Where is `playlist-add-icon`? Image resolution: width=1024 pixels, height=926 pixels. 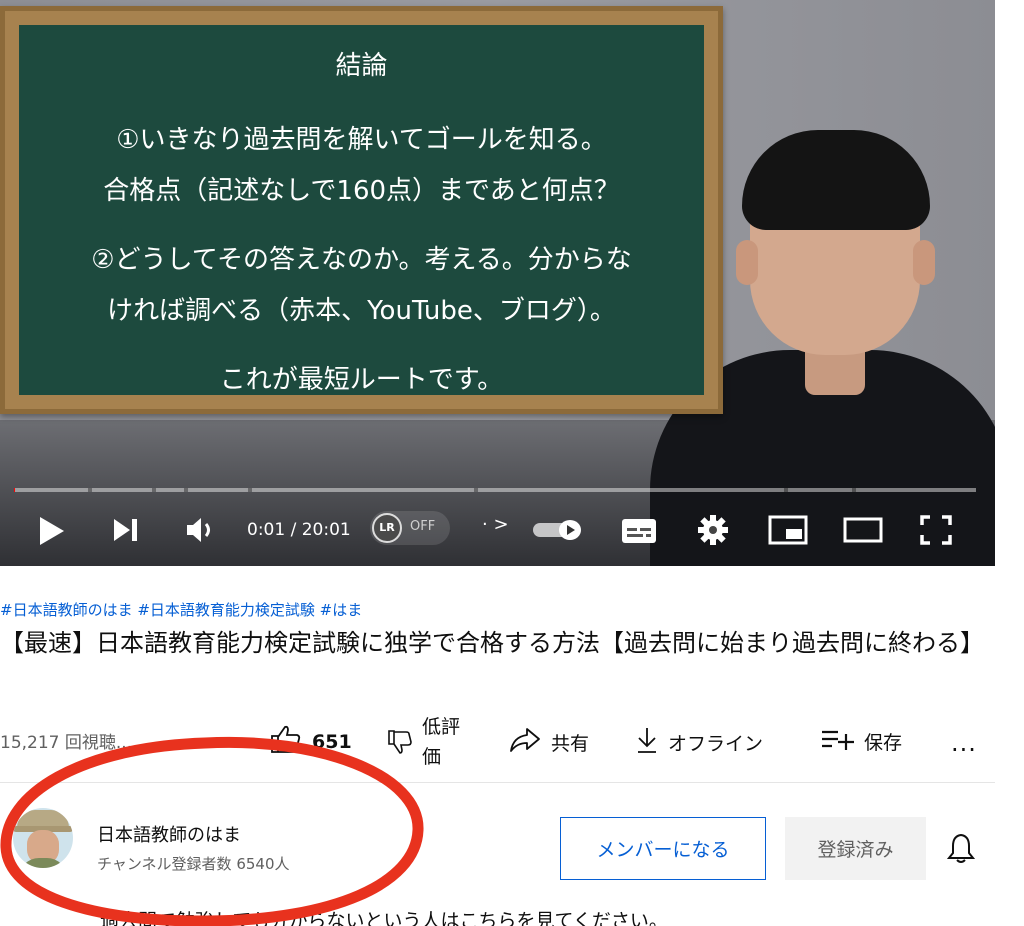
playlist-add-icon is located at coordinates (837, 741).